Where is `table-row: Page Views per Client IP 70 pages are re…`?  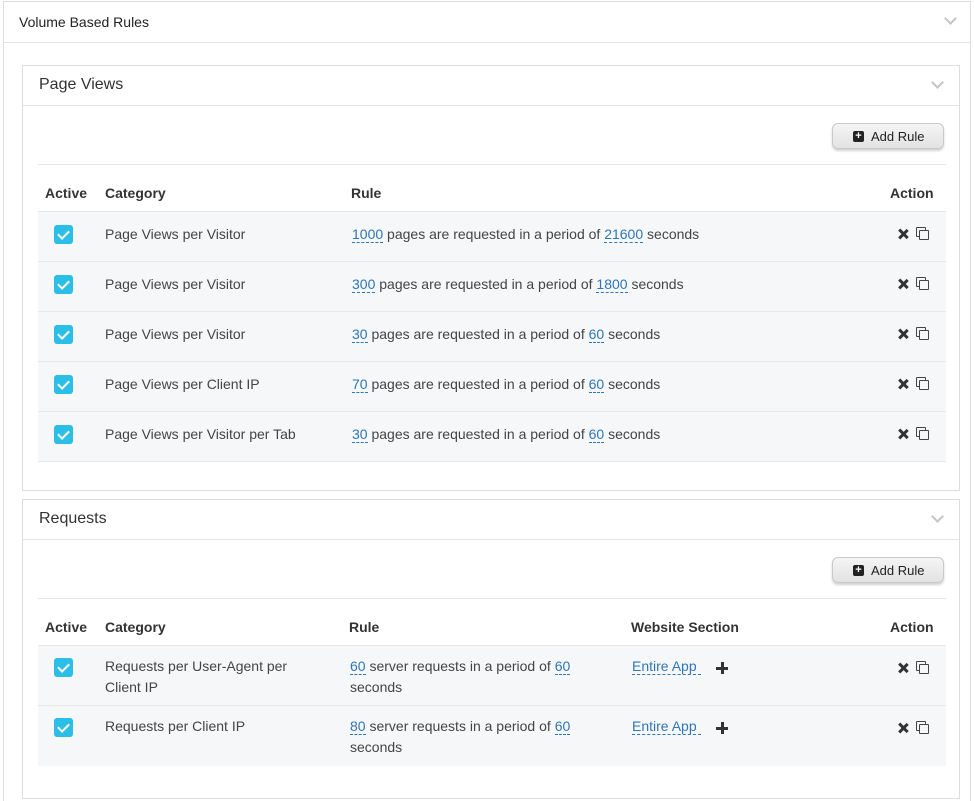 table-row: Page Views per Client IP 70 pages are re… is located at coordinates (492, 387).